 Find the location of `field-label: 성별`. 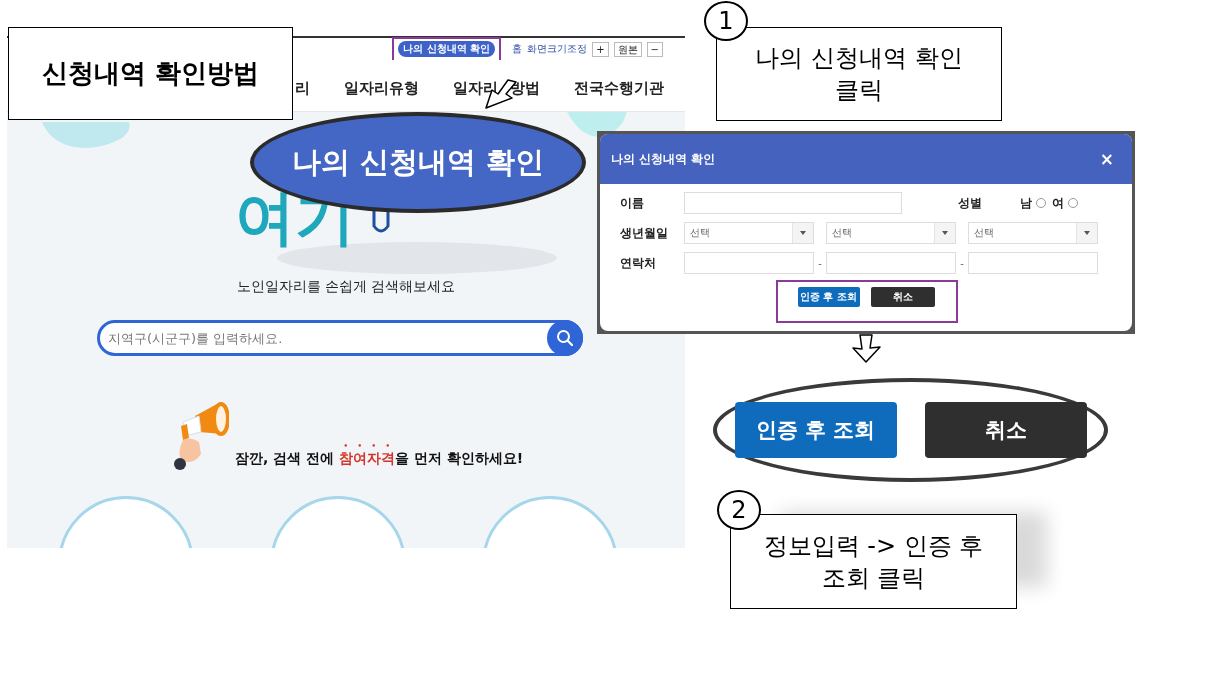

field-label: 성별 is located at coordinates (970, 203).